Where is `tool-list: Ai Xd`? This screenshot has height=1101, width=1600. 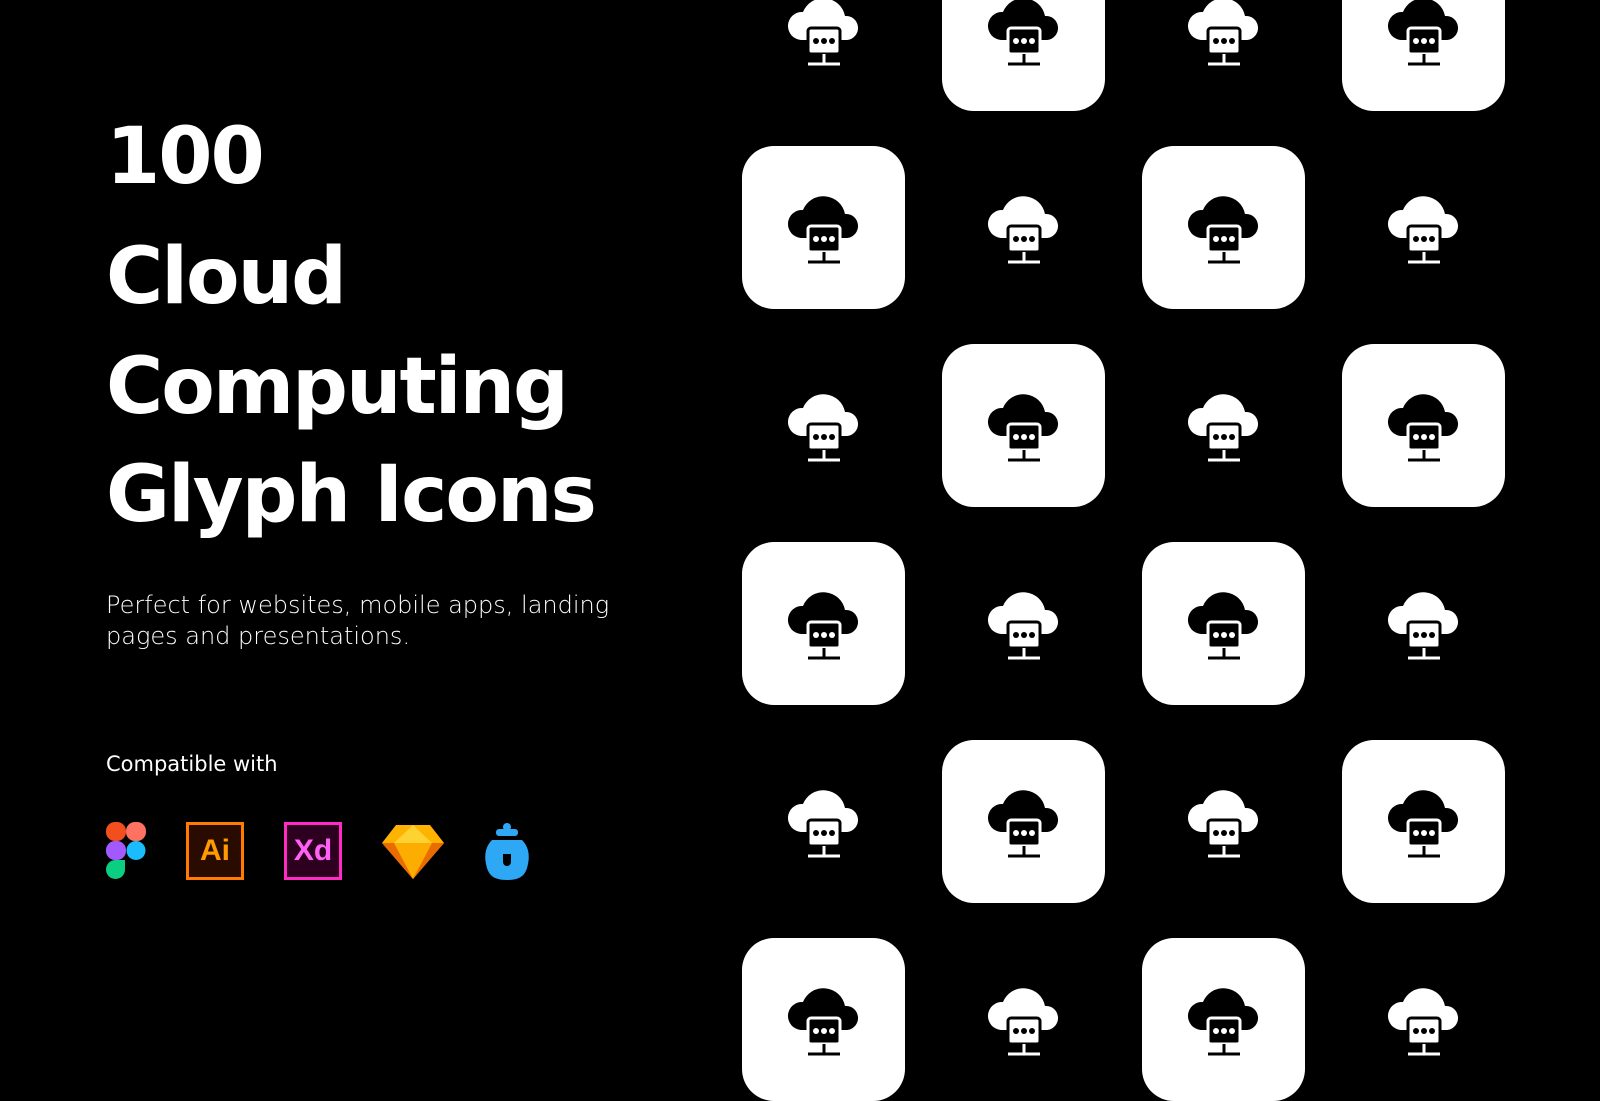
tool-list: Ai Xd is located at coordinates (338, 851).